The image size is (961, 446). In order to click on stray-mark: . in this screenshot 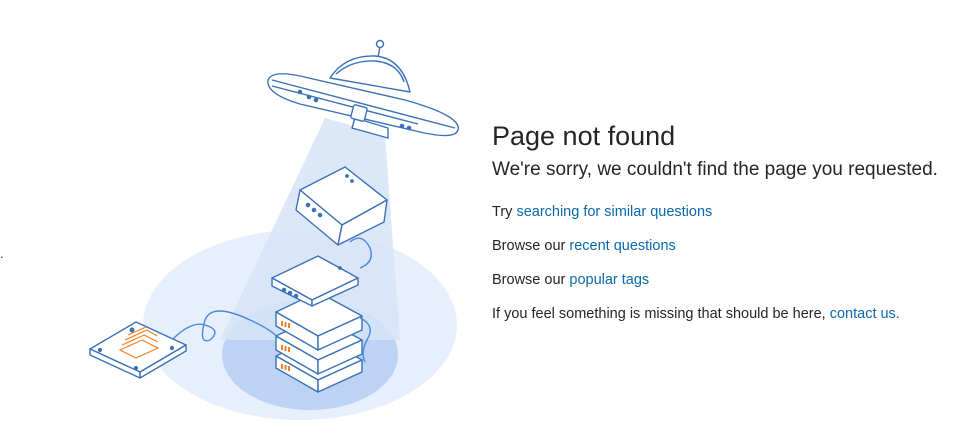, I will do `click(2, 253)`.